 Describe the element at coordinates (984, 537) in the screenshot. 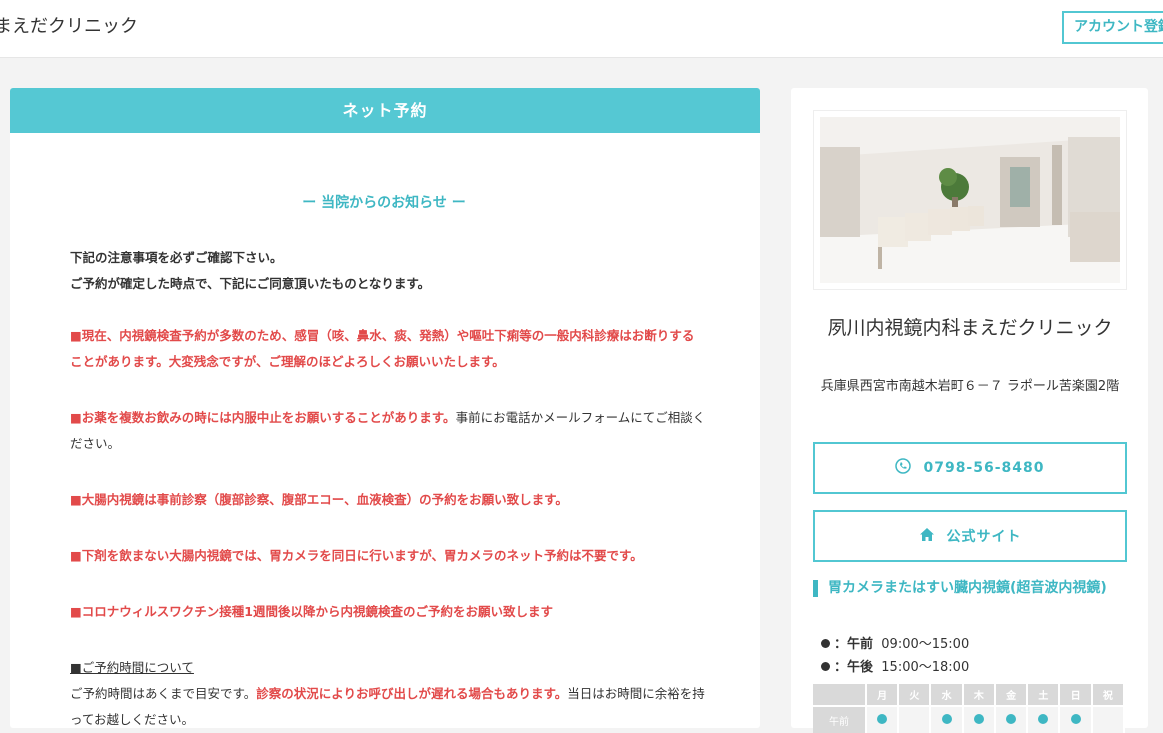

I see `official-site-label: 公式サイト` at that location.